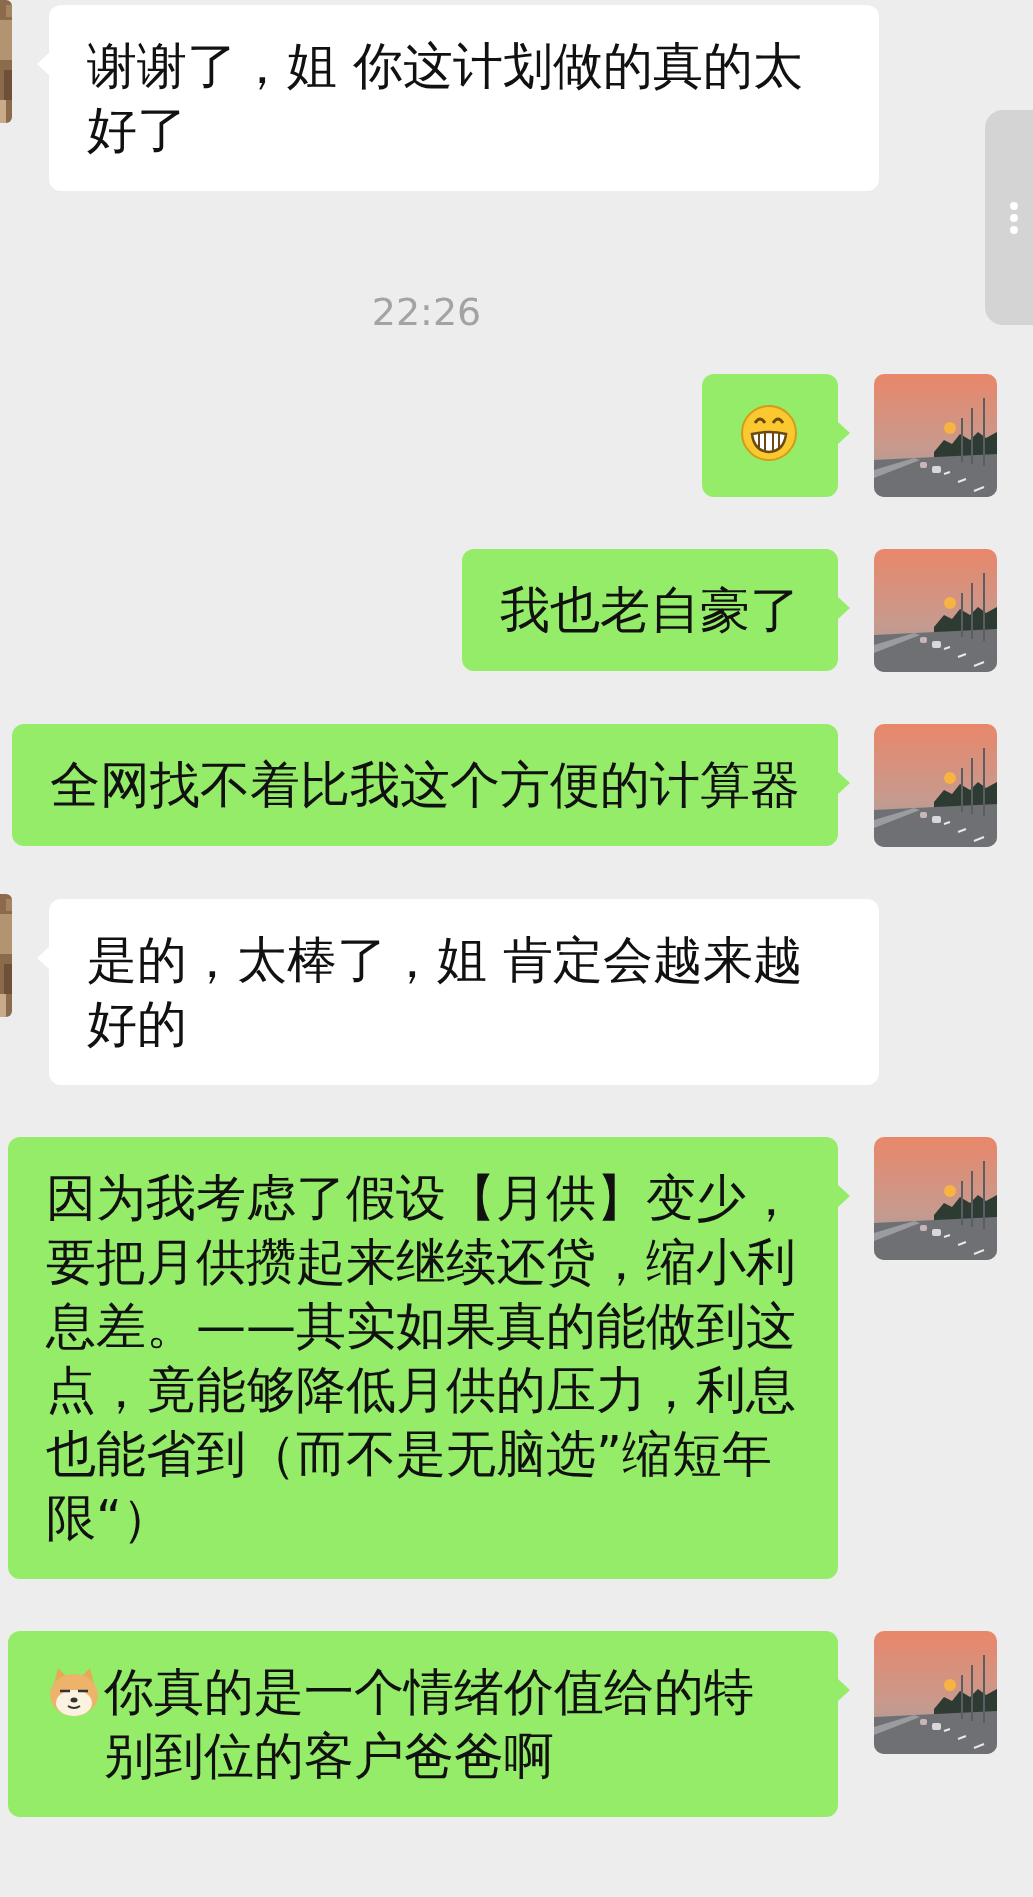 The height and width of the screenshot is (1897, 1033). What do you see at coordinates (650, 610) in the screenshot?
I see `message-text: 我也老自豪了` at bounding box center [650, 610].